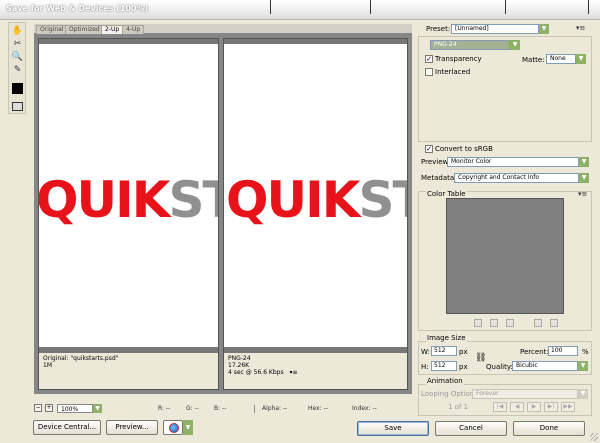 This screenshot has width=600, height=443. I want to click on frame-counter: 1 of 1, so click(458, 407).